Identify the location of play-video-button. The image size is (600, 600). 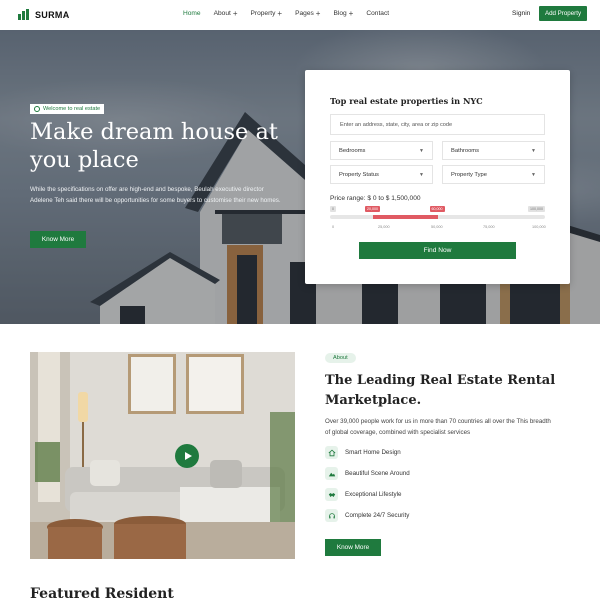
(187, 456).